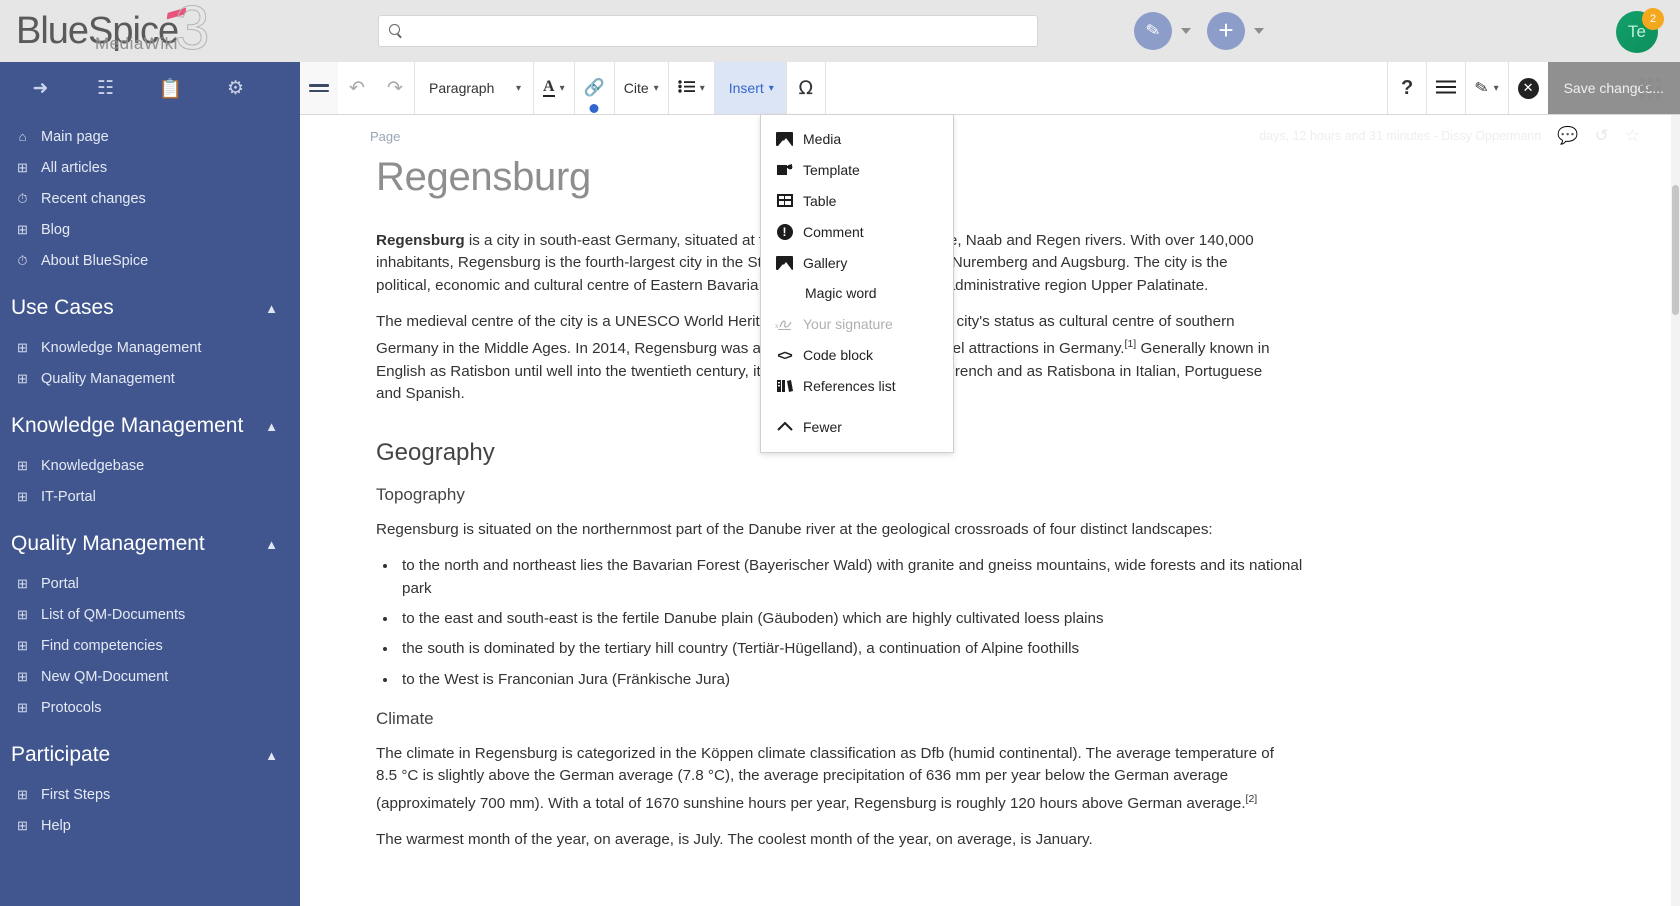  I want to click on sidebar-item-recent-changes: ⏱ Recent changes, so click(150, 198).